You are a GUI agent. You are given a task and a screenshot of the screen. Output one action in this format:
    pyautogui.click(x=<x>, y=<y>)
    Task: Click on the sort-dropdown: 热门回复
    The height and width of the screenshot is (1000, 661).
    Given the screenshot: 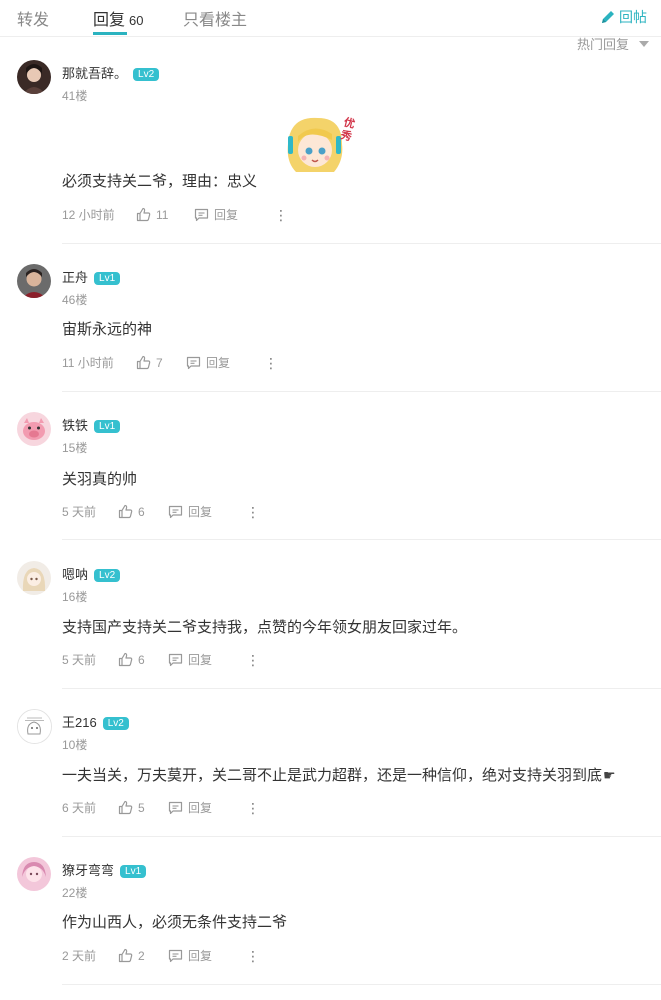 What is the action you would take?
    pyautogui.click(x=613, y=43)
    